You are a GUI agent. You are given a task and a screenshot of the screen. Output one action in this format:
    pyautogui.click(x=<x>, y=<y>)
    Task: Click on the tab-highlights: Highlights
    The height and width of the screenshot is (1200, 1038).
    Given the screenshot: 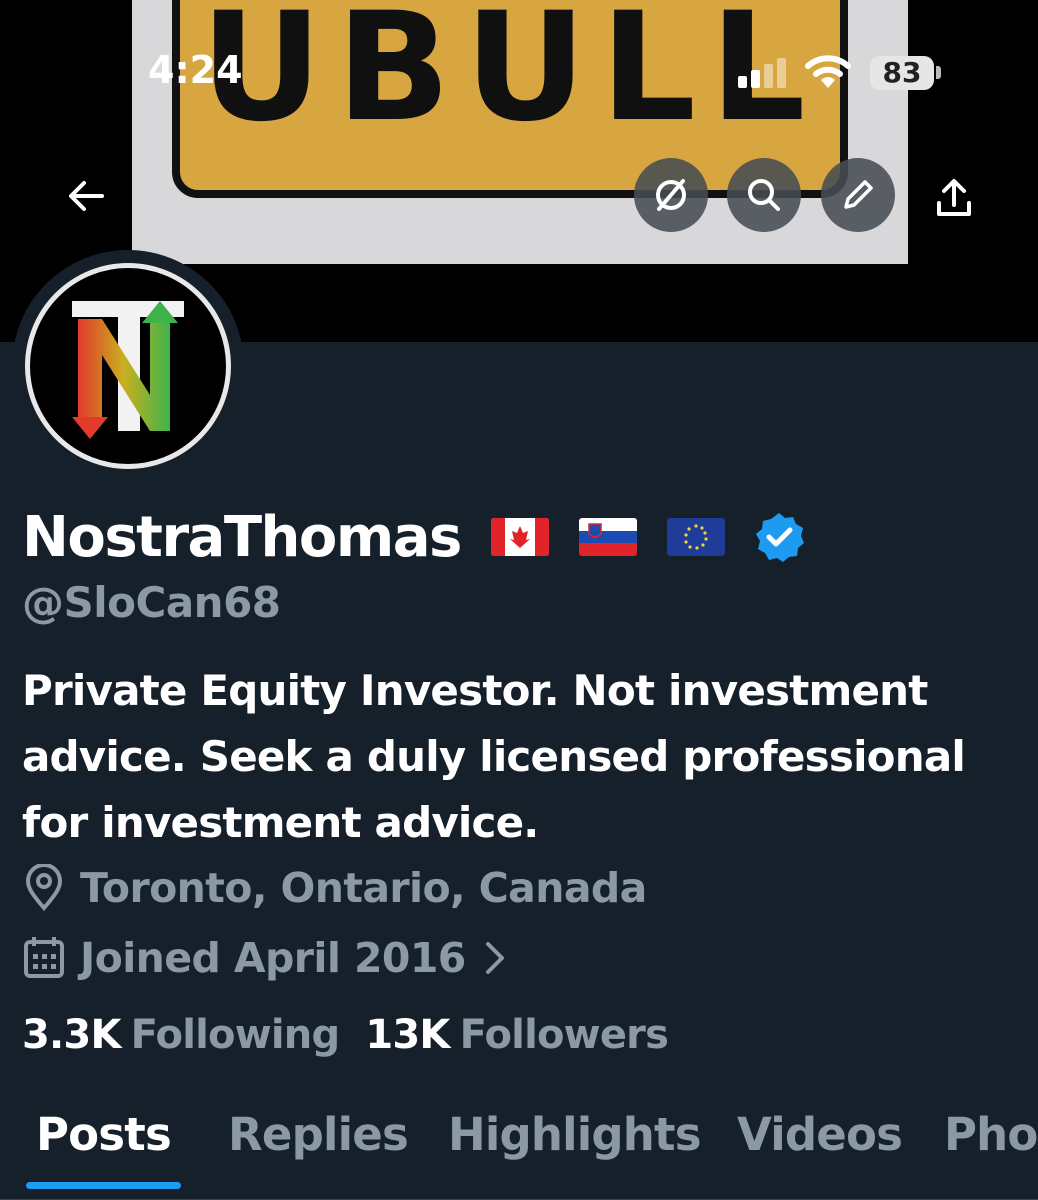 What is the action you would take?
    pyautogui.click(x=575, y=1134)
    